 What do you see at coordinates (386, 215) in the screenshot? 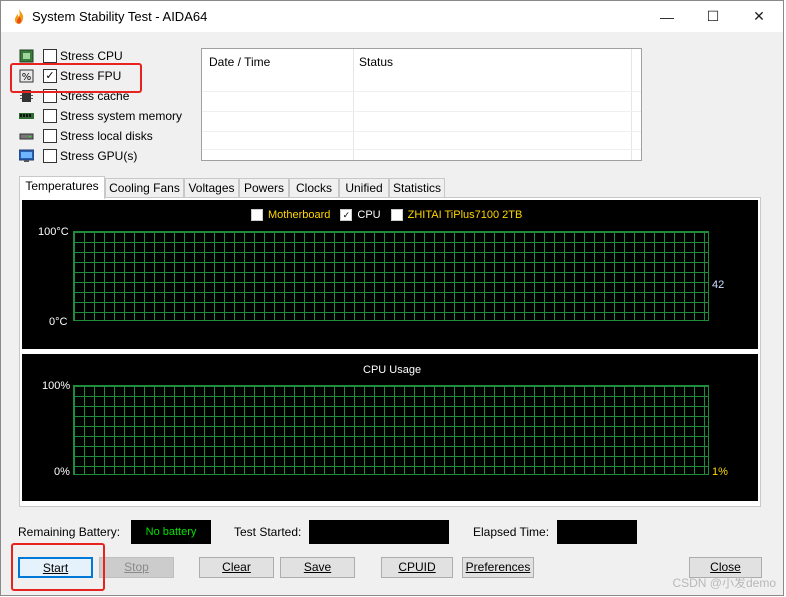
I see `temperature-legend: Motherboard ✓ CPU ZHITAI TiPlus7100 2TB` at bounding box center [386, 215].